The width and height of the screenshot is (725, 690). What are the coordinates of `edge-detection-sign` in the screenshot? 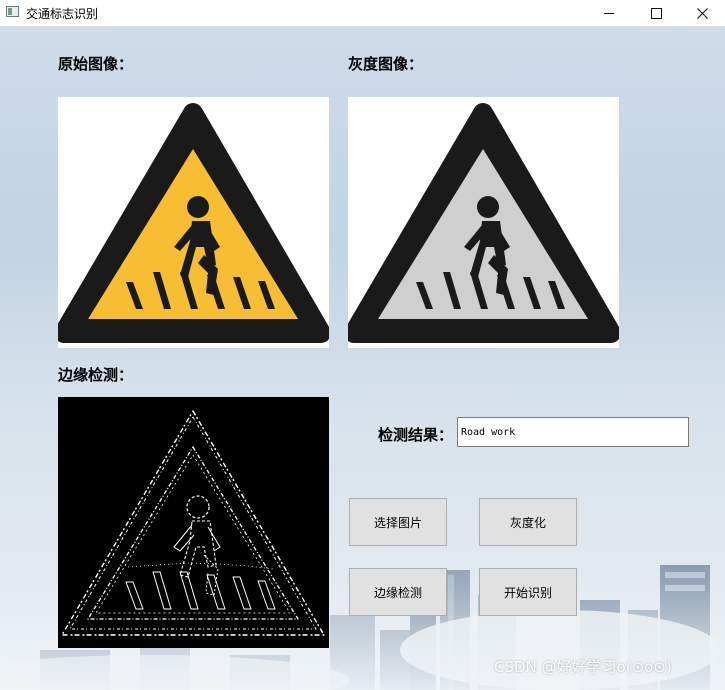 It's located at (193, 523).